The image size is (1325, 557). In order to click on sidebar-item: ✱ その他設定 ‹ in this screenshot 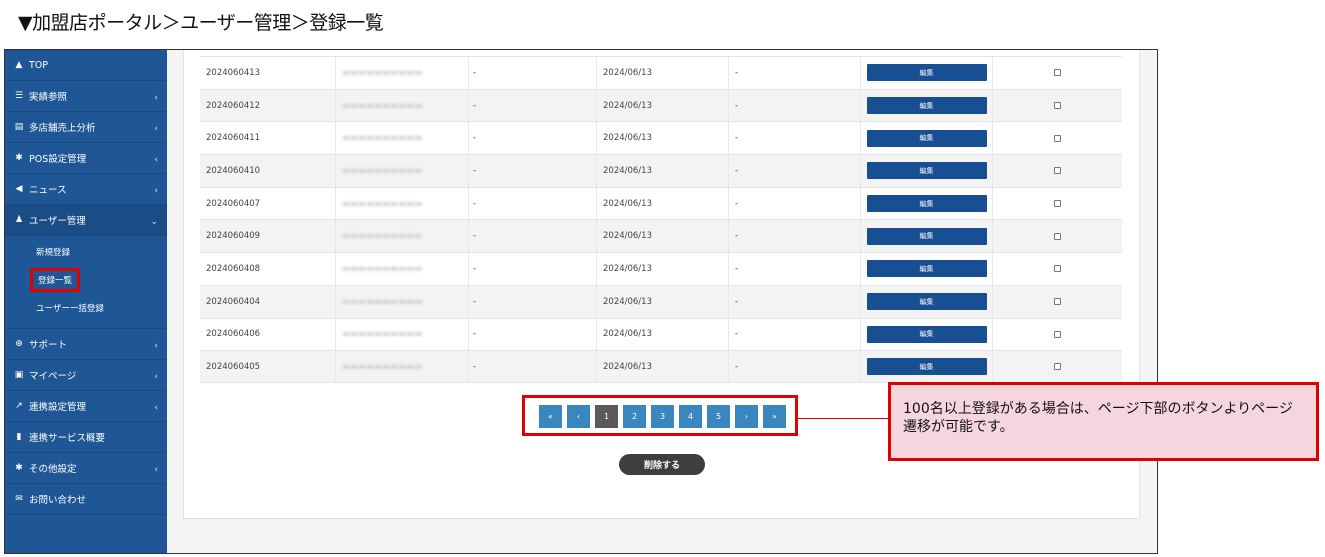, I will do `click(86, 468)`.